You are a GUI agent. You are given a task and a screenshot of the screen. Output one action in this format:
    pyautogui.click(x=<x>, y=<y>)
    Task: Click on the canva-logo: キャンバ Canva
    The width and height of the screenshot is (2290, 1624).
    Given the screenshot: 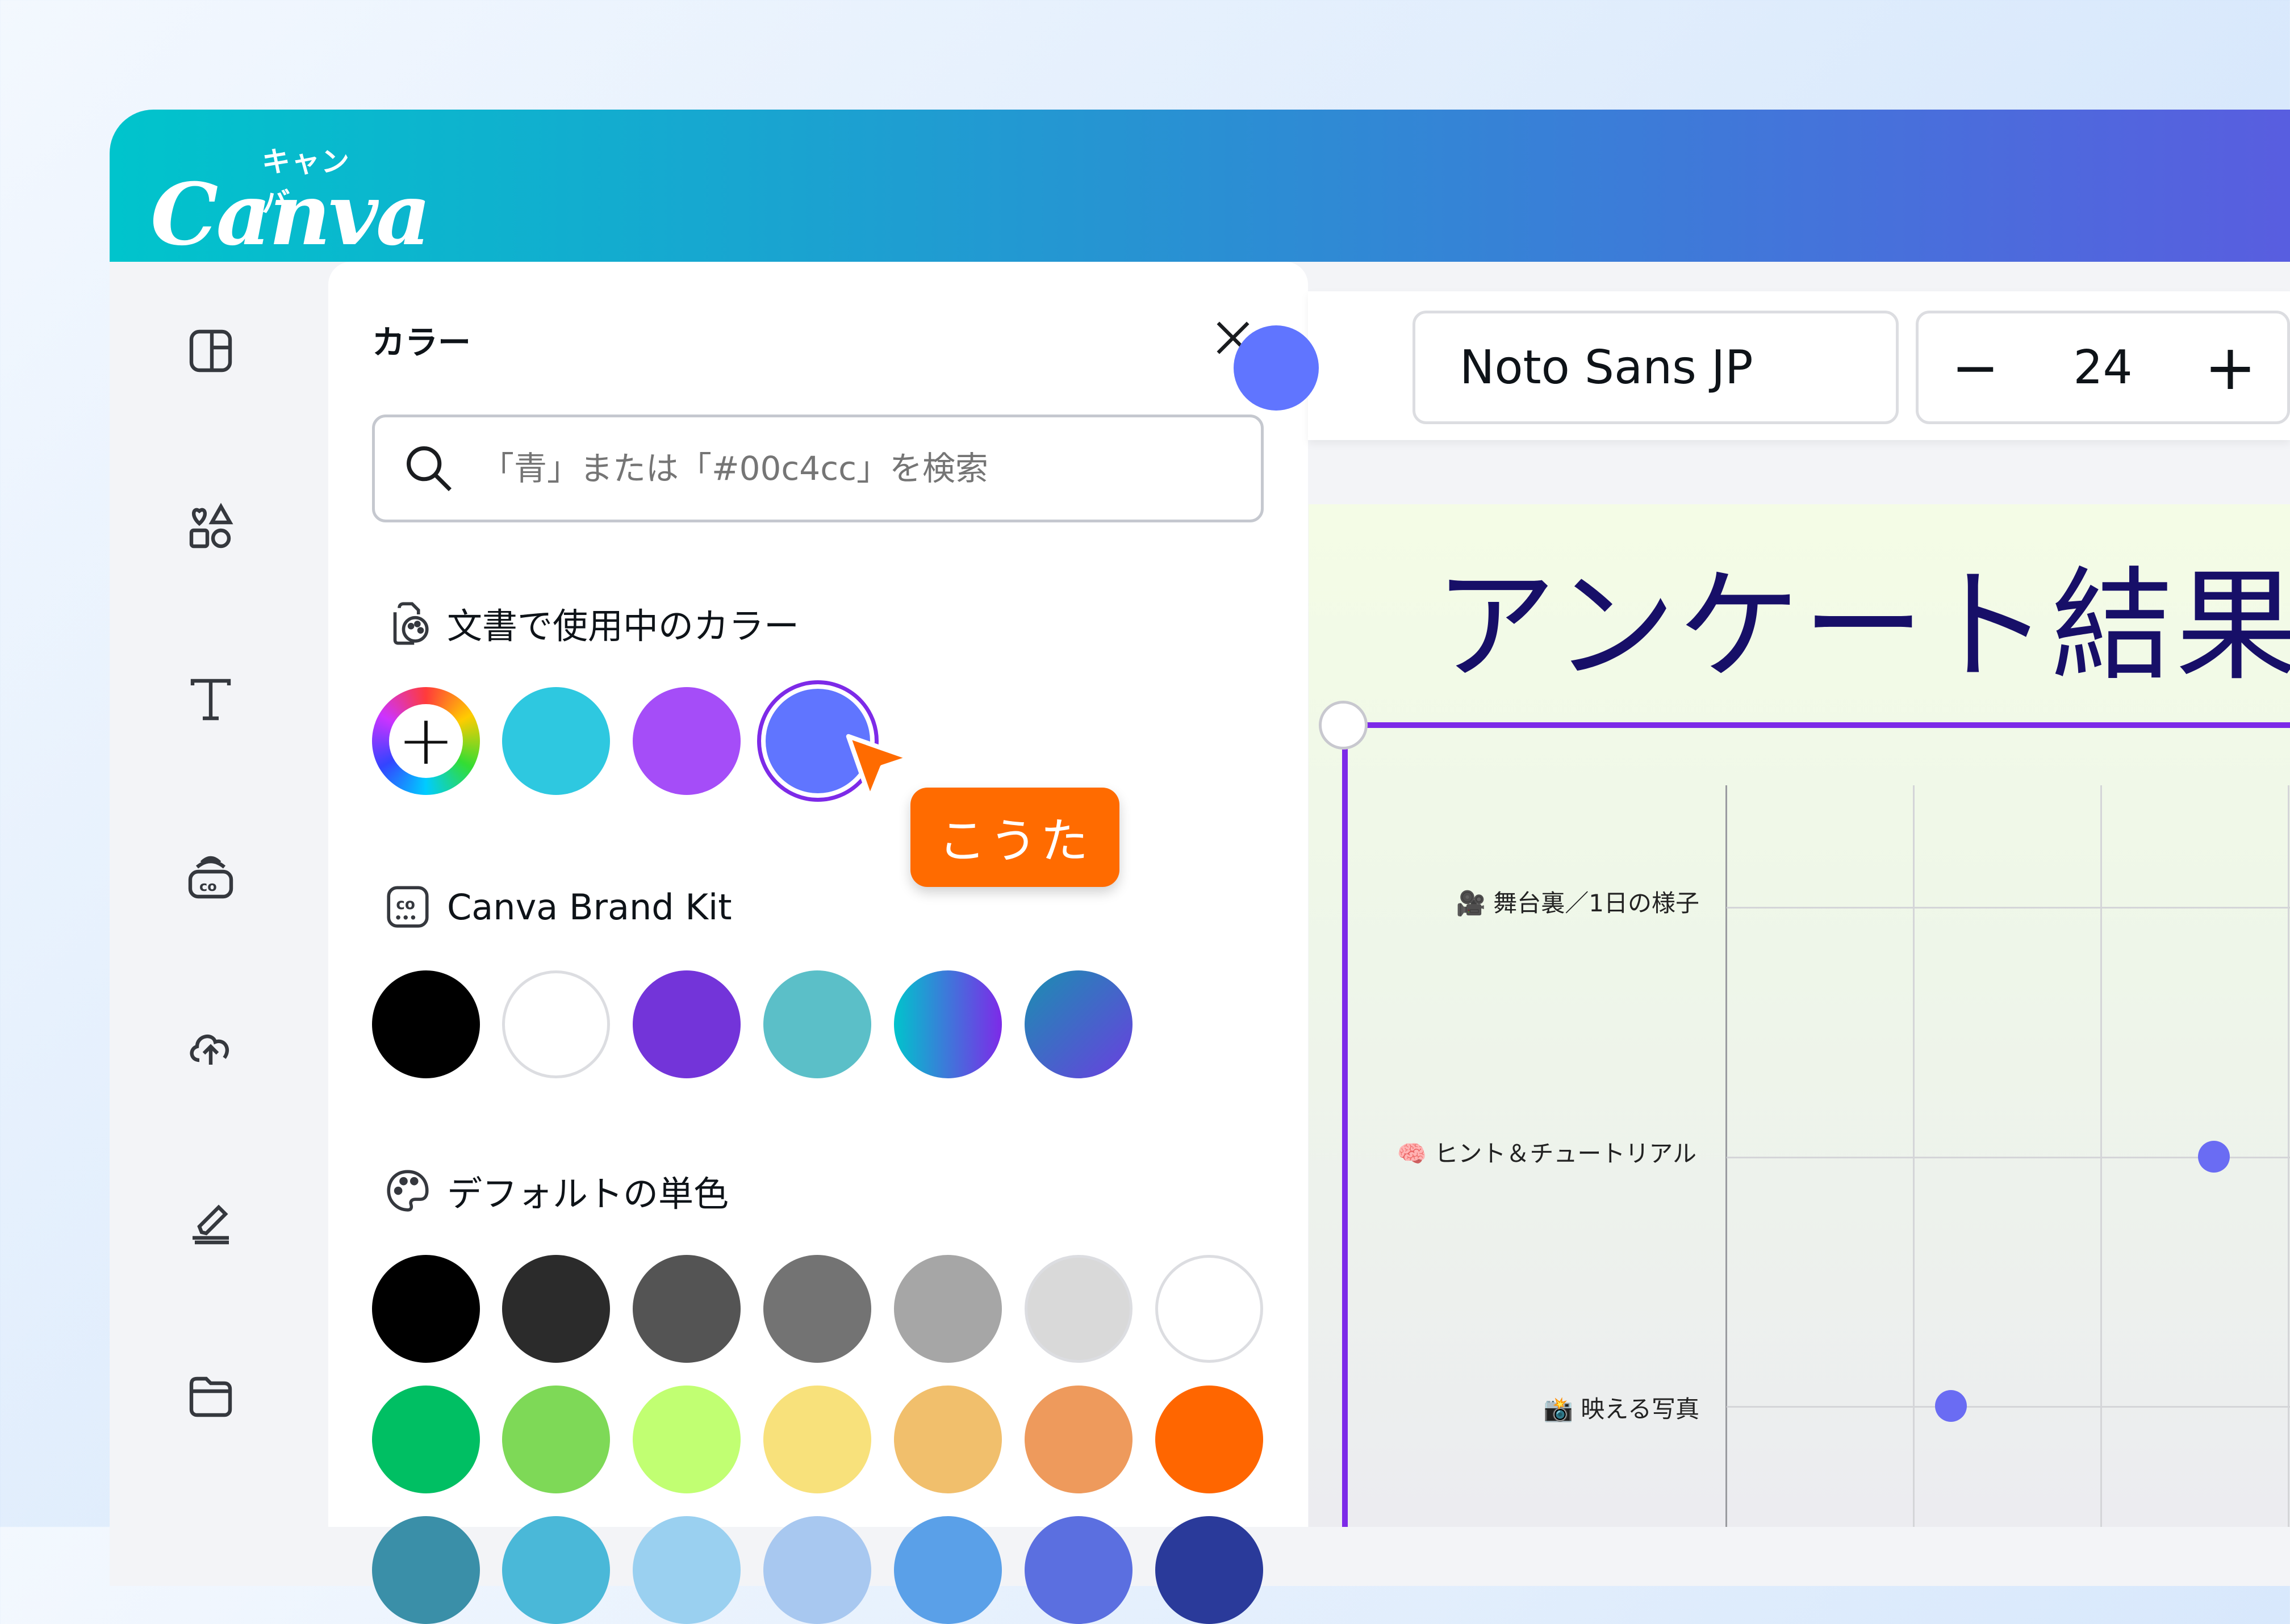 What is the action you would take?
    pyautogui.click(x=291, y=197)
    